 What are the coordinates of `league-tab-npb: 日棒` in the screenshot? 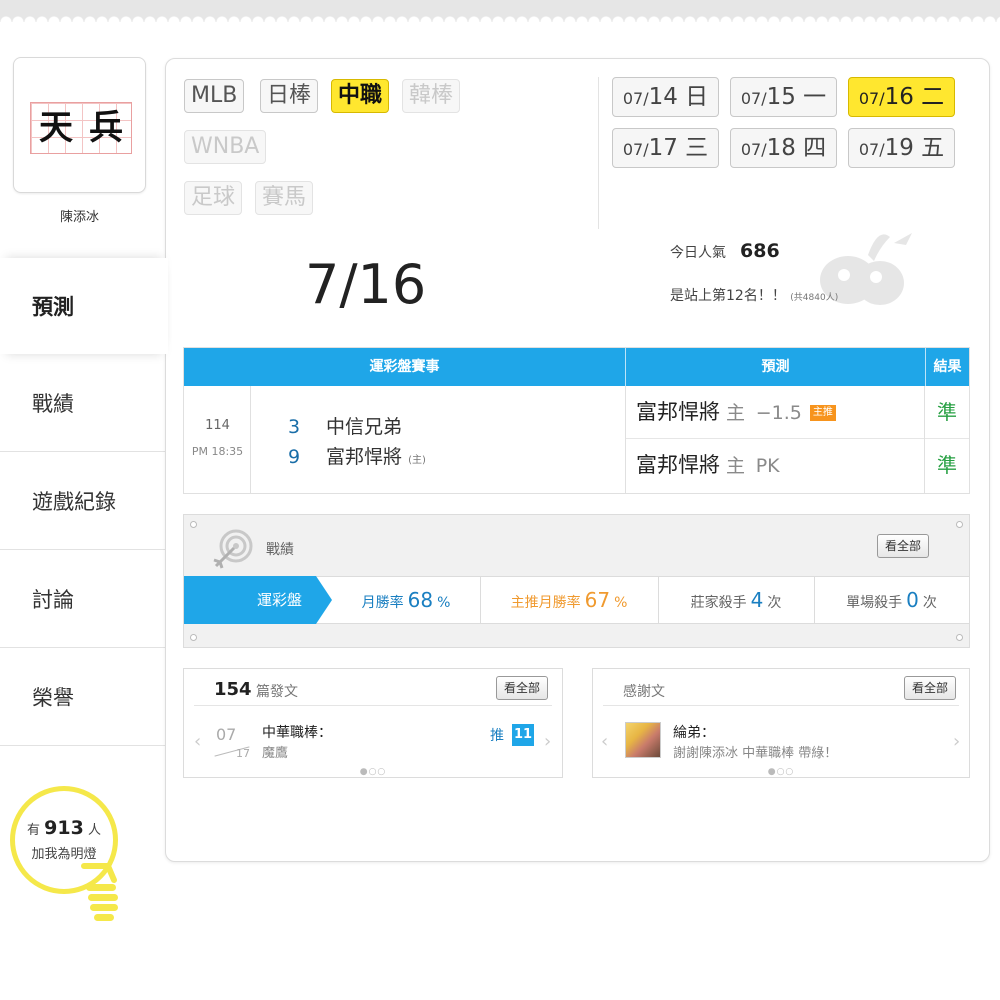 It's located at (289, 96).